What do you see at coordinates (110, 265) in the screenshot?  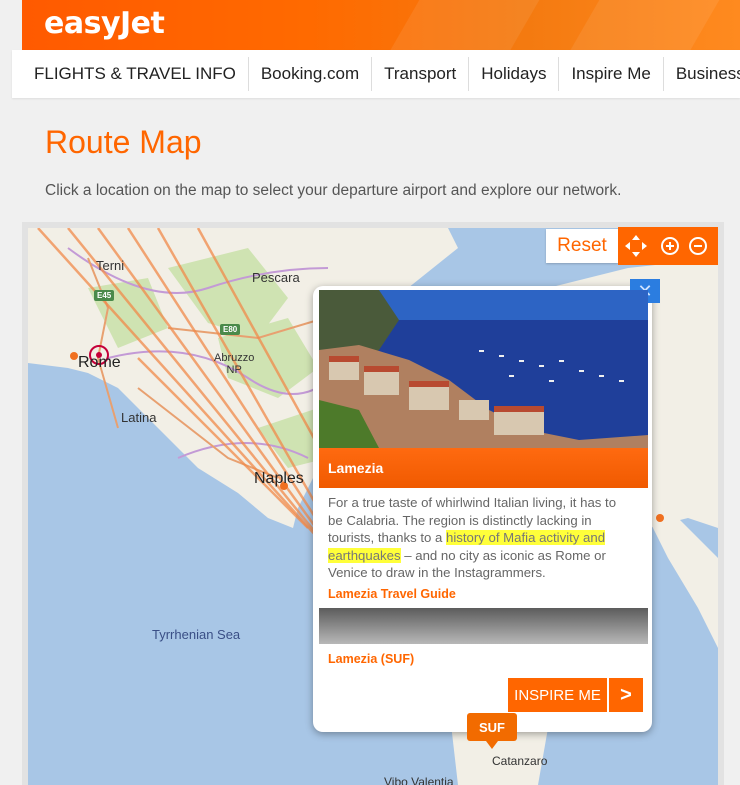 I see `city-label-terni: Terni` at bounding box center [110, 265].